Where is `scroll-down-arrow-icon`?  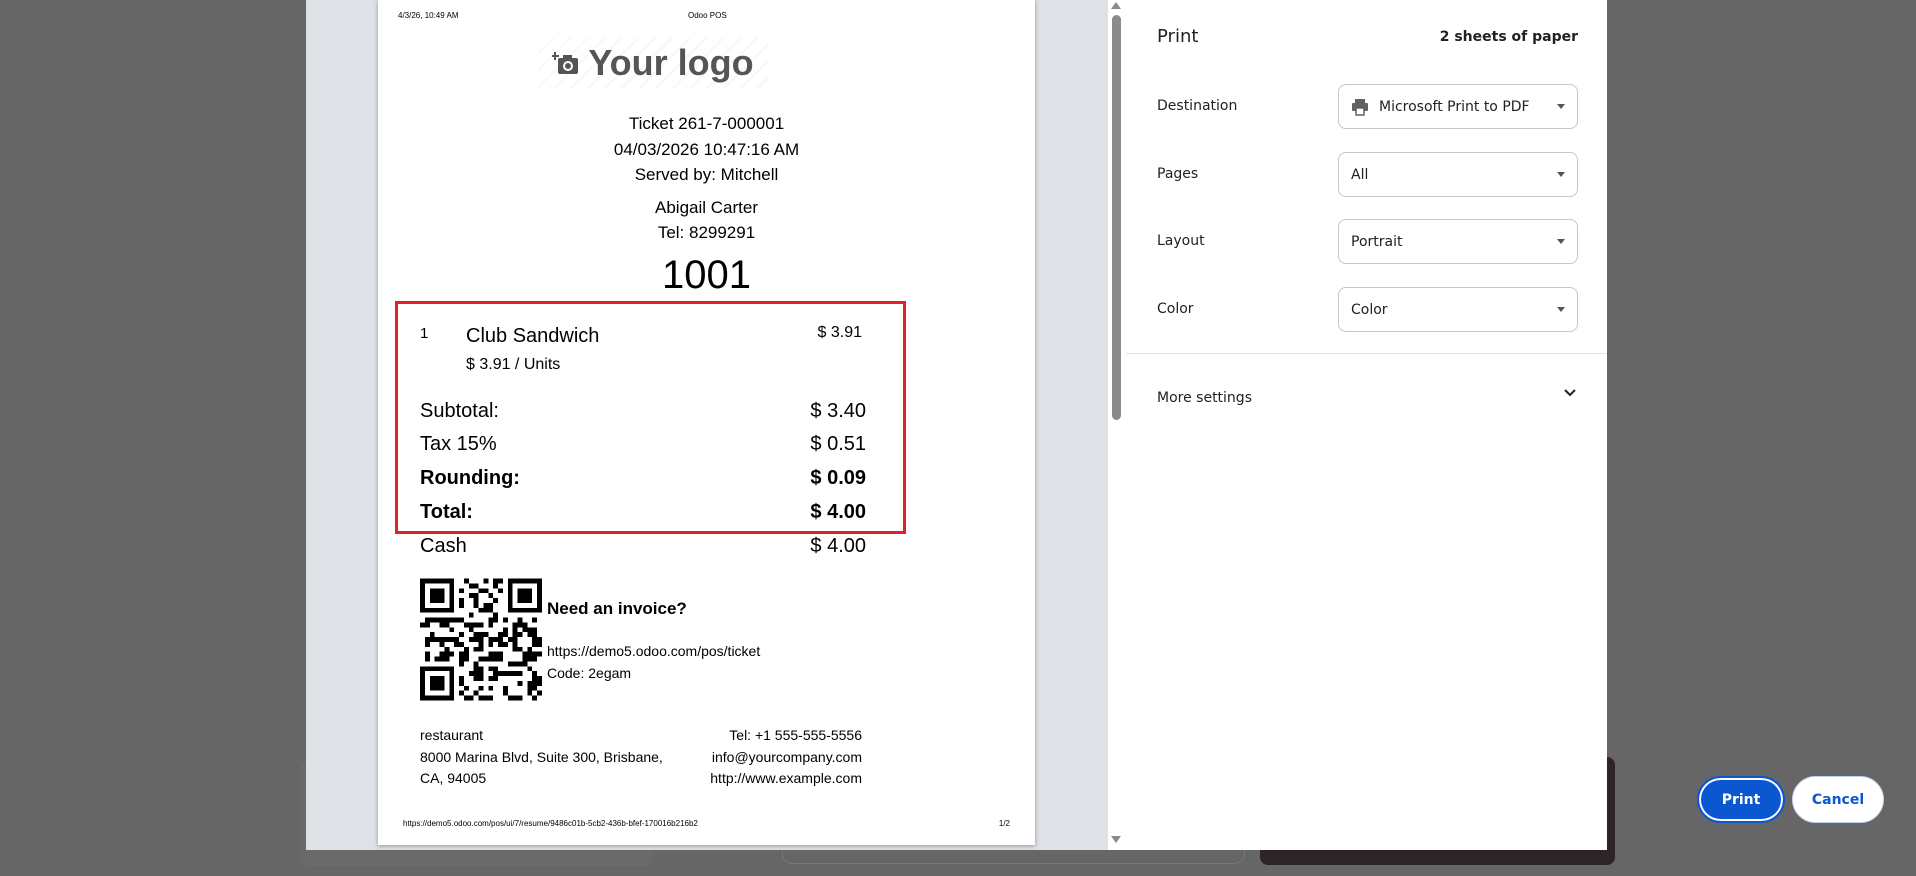 scroll-down-arrow-icon is located at coordinates (1116, 839).